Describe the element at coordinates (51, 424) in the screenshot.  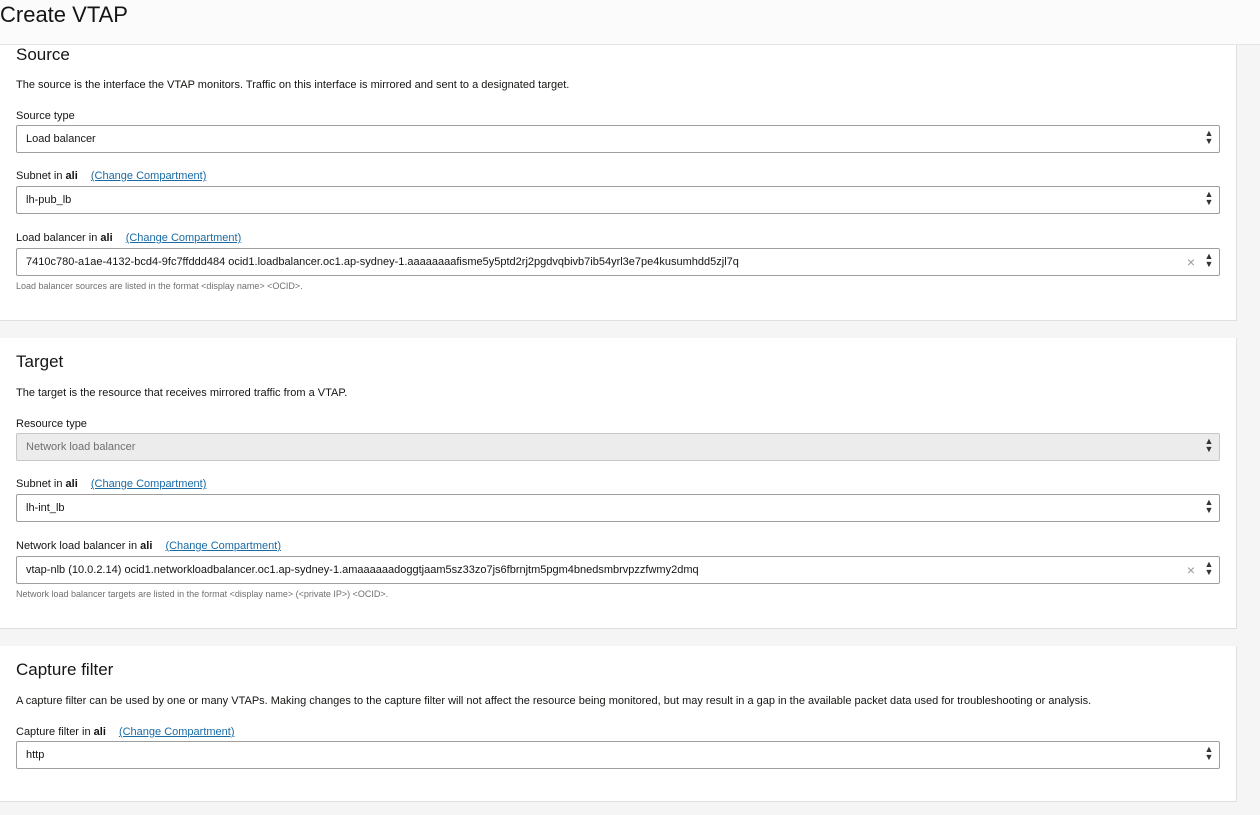
I see `resource-type-label: Resource type` at that location.